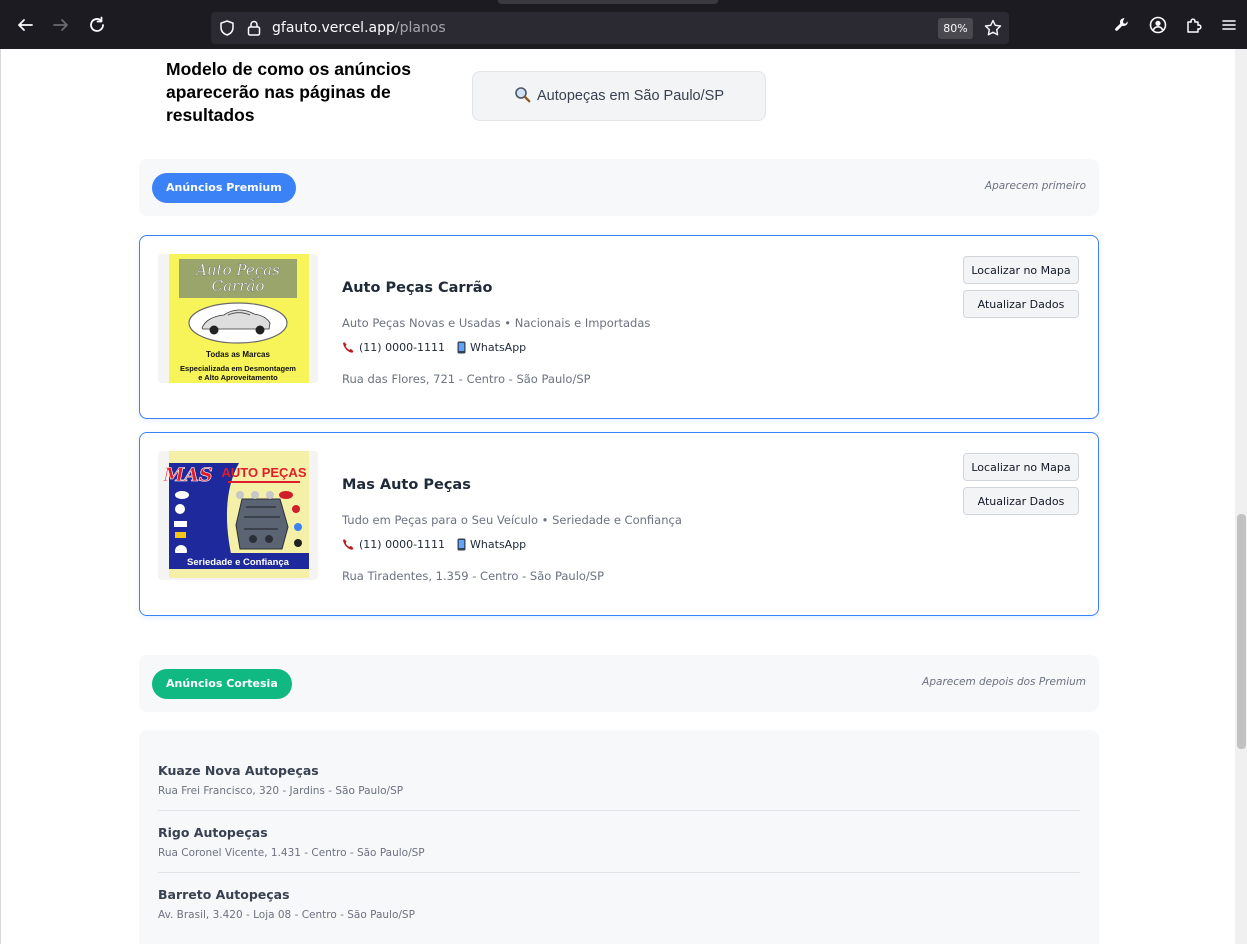  What do you see at coordinates (993, 30) in the screenshot?
I see `bookmark-star-icon` at bounding box center [993, 30].